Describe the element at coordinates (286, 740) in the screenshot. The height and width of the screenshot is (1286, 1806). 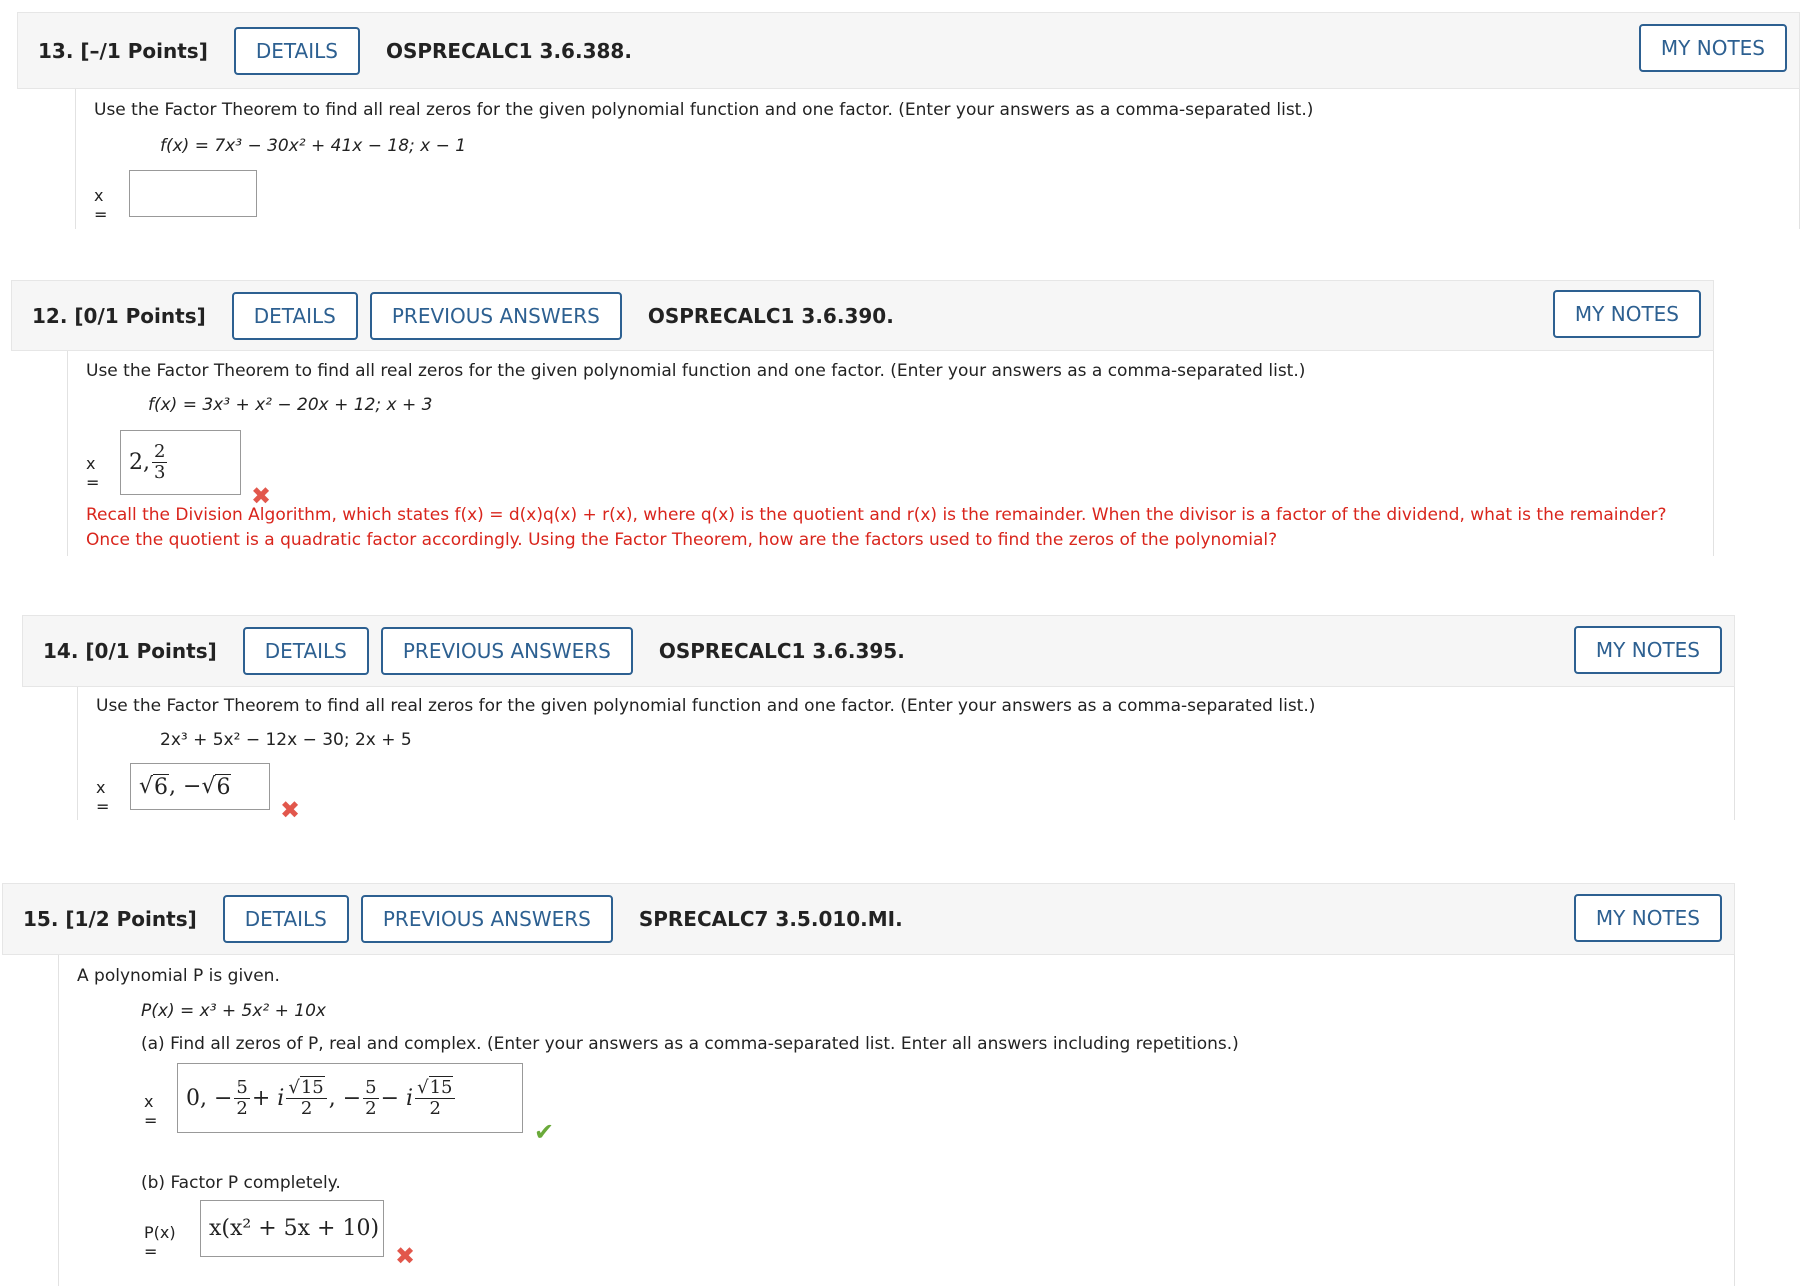
I see `question-14-function: 2x³ + 5x² − 12x − 30; 2x + 5` at that location.